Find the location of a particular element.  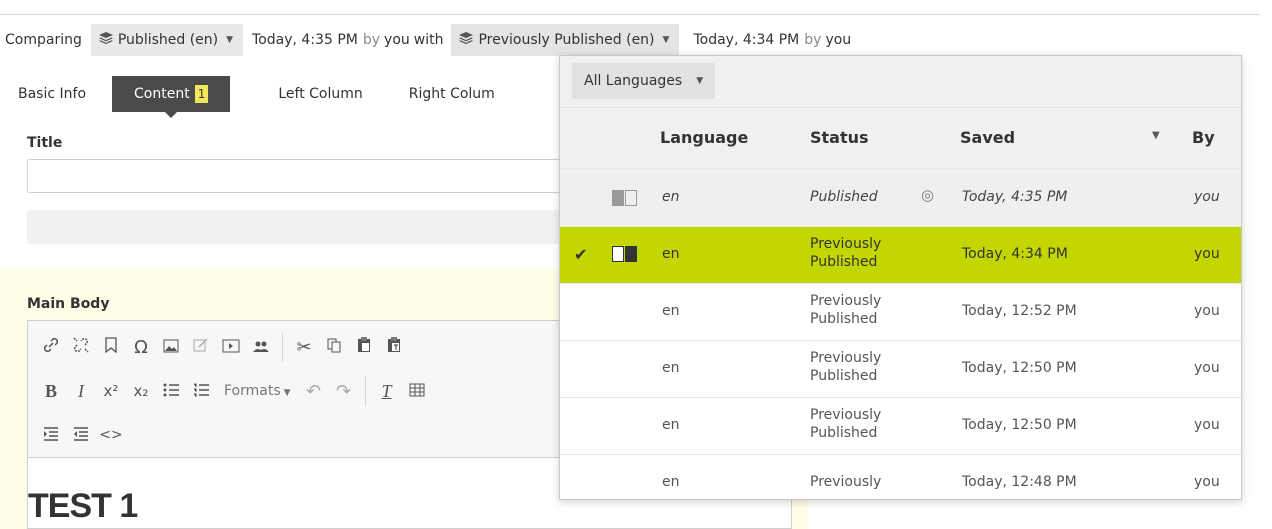

edit-image-icon is located at coordinates (201, 347).